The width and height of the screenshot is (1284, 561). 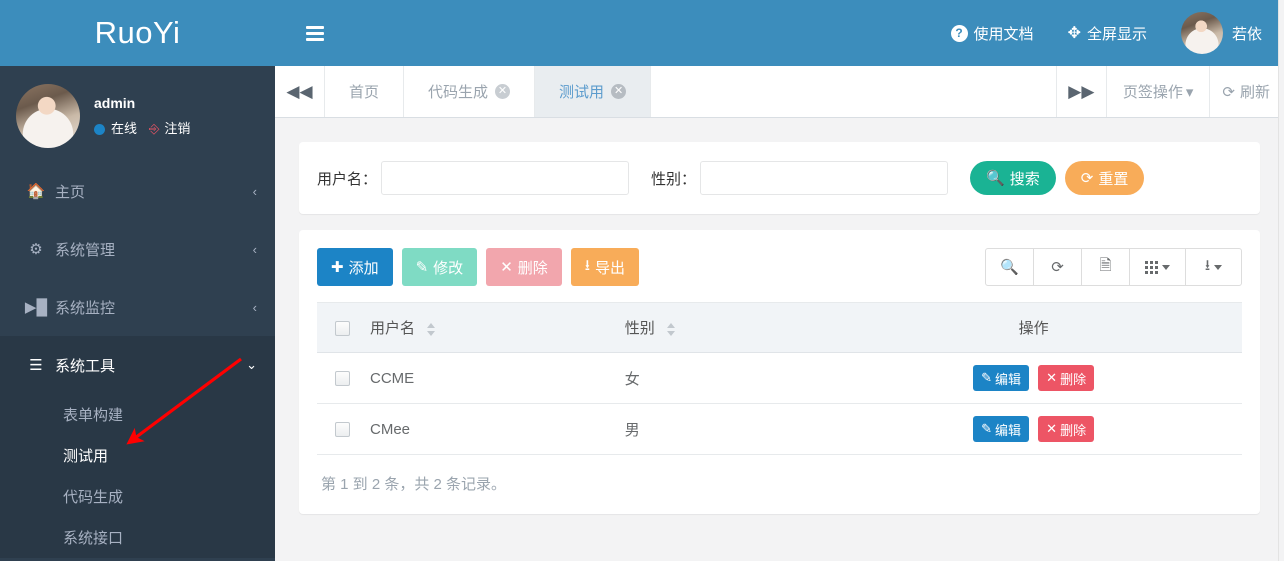 I want to click on add-button-label: 添加, so click(x=363, y=268).